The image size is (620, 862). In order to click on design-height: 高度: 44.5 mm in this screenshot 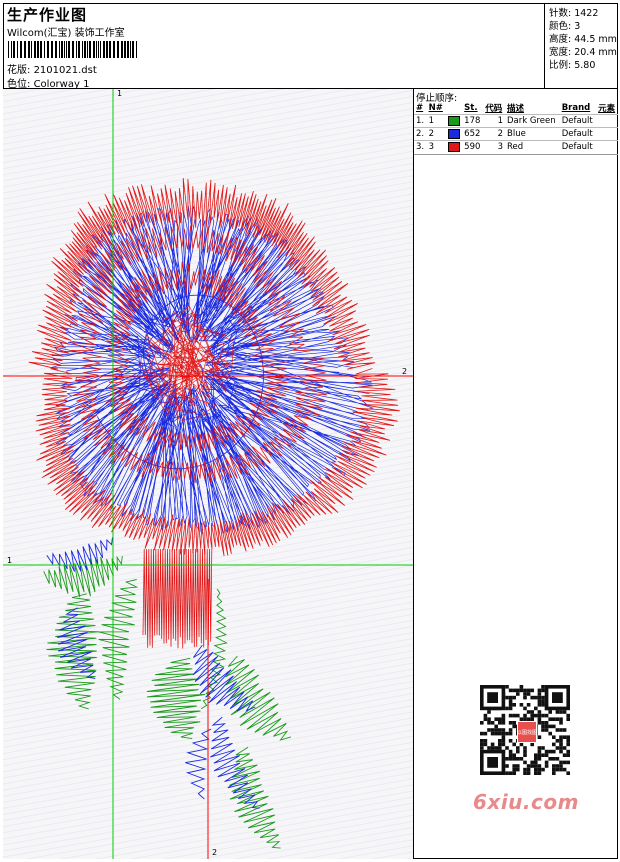, I will do `click(583, 39)`.